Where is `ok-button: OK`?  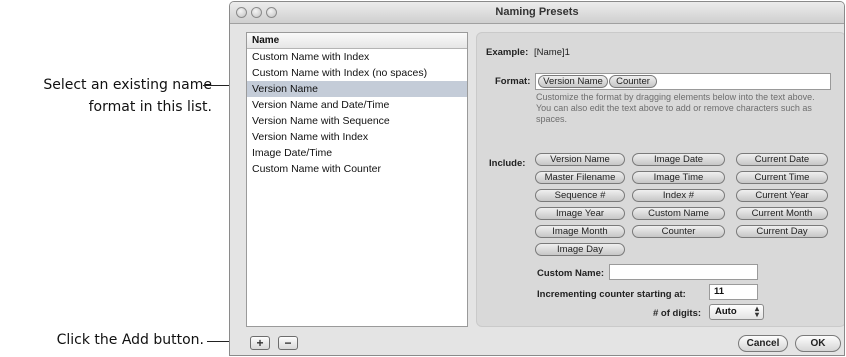 ok-button: OK is located at coordinates (818, 343).